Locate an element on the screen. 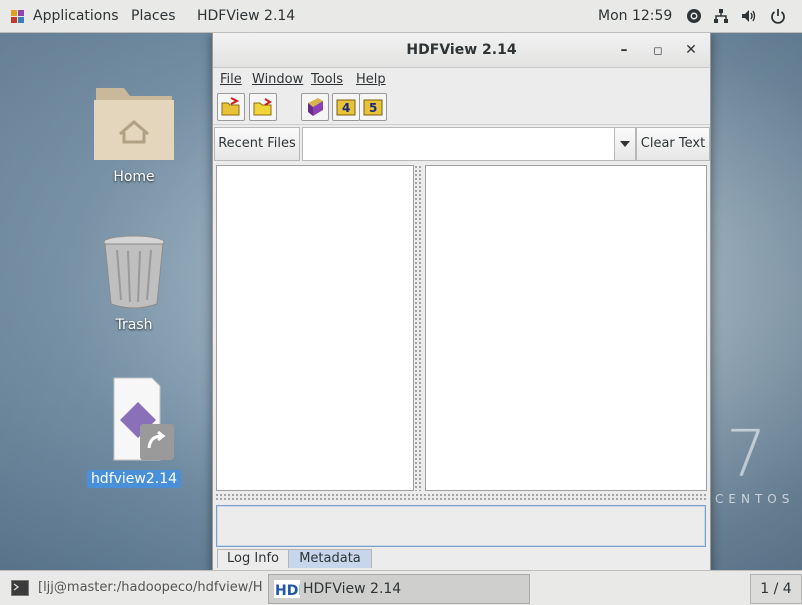 The height and width of the screenshot is (605, 802). users-guide-button is located at coordinates (315, 107).